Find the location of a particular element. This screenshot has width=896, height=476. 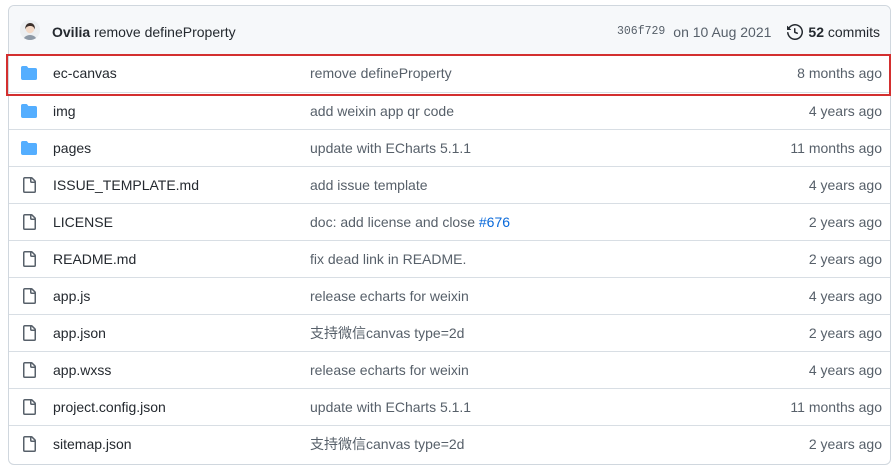

file-link: ISSUE_TEMPLATE.md is located at coordinates (126, 185).